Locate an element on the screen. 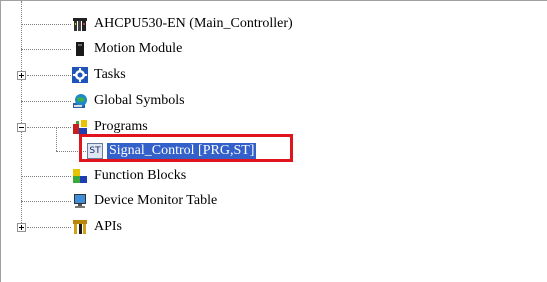 Image resolution: width=547 pixels, height=282 pixels. gear-icon is located at coordinates (80, 75).